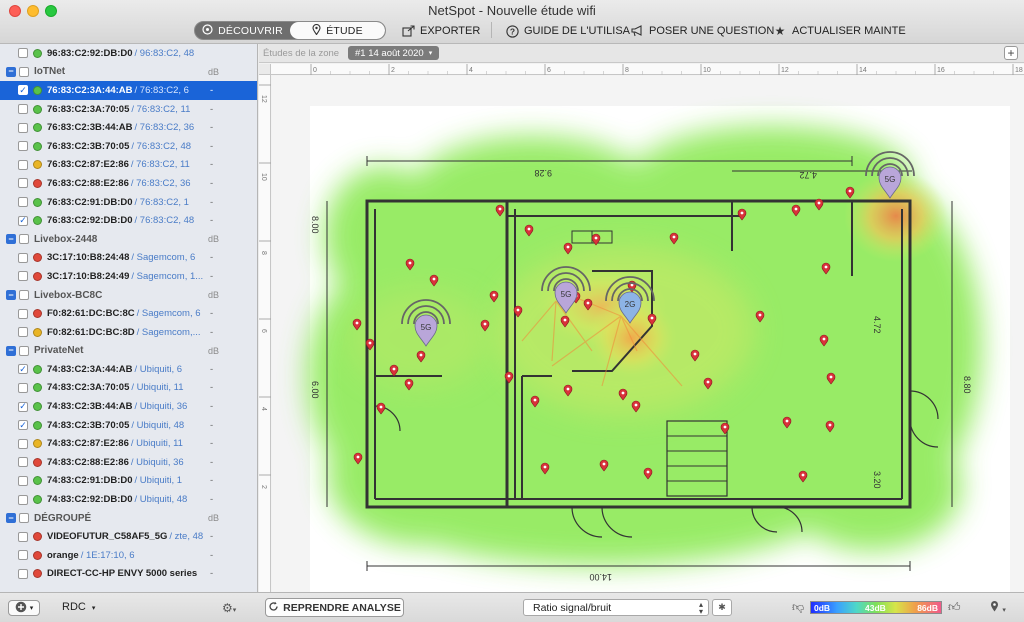 Image resolution: width=1024 pixels, height=622 pixels. What do you see at coordinates (567, 31) in the screenshot?
I see `user-guide-button: ? GUIDE DE L'UTILISA` at bounding box center [567, 31].